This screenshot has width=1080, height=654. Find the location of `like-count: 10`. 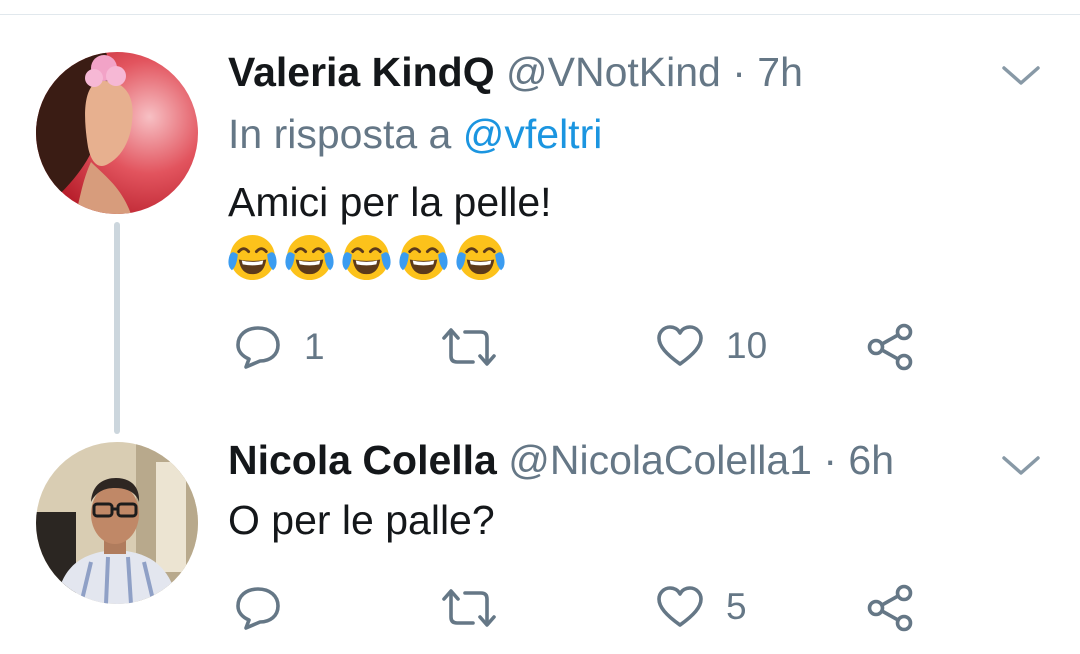

like-count: 10 is located at coordinates (747, 345).